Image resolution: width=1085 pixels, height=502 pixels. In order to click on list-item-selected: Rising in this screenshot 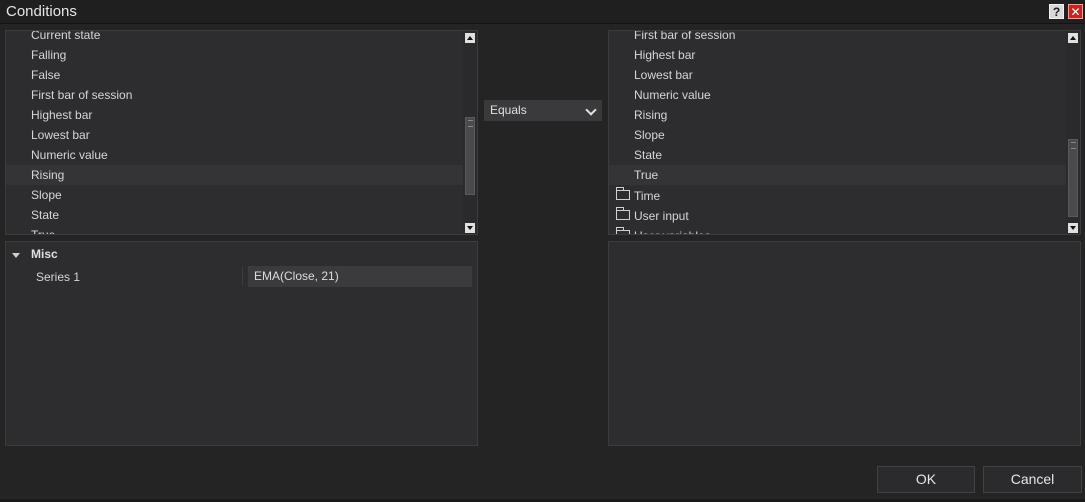, I will do `click(234, 175)`.